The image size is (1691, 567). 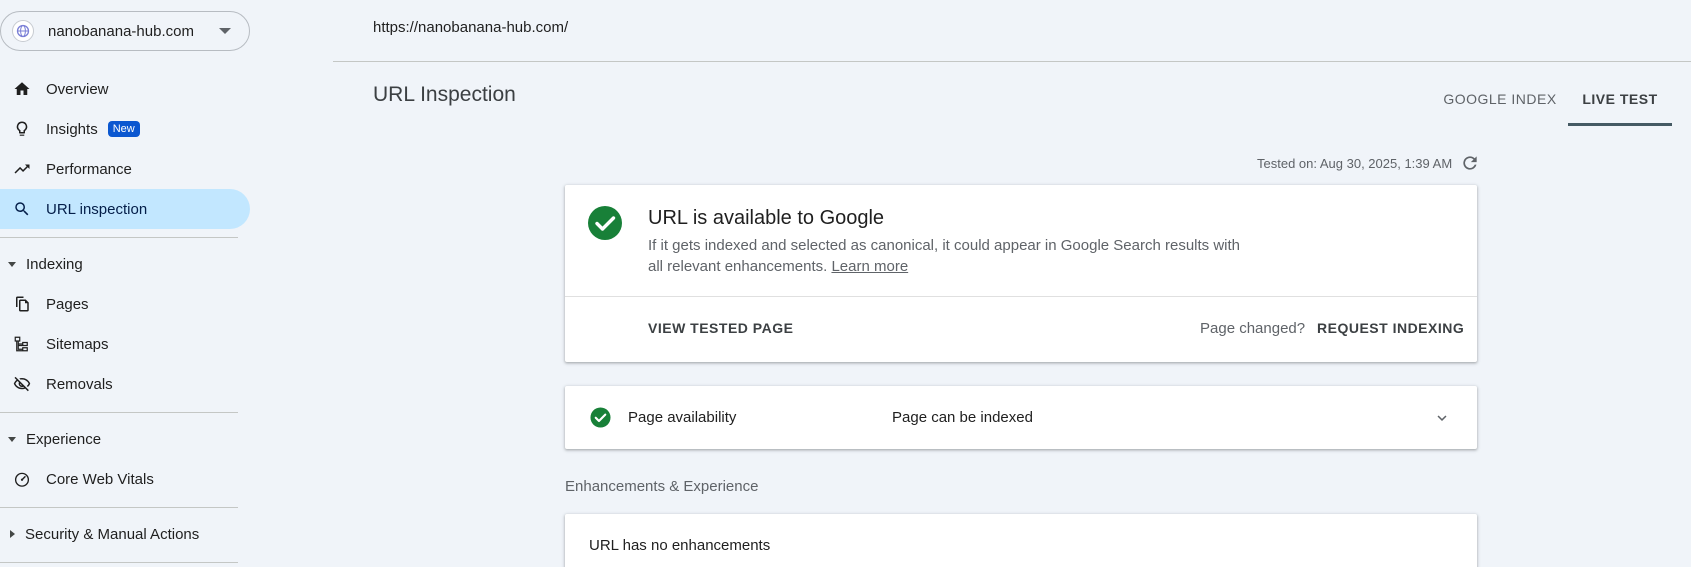 What do you see at coordinates (444, 94) in the screenshot?
I see `page-title: URL Inspection` at bounding box center [444, 94].